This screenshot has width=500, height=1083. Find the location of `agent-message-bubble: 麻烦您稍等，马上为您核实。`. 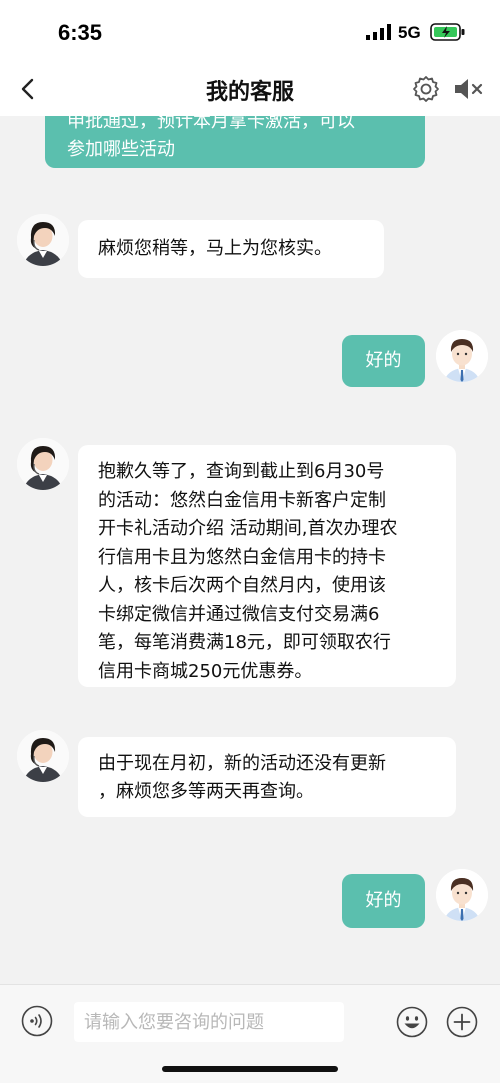

agent-message-bubble: 麻烦您稍等，马上为您核实。 is located at coordinates (231, 249).